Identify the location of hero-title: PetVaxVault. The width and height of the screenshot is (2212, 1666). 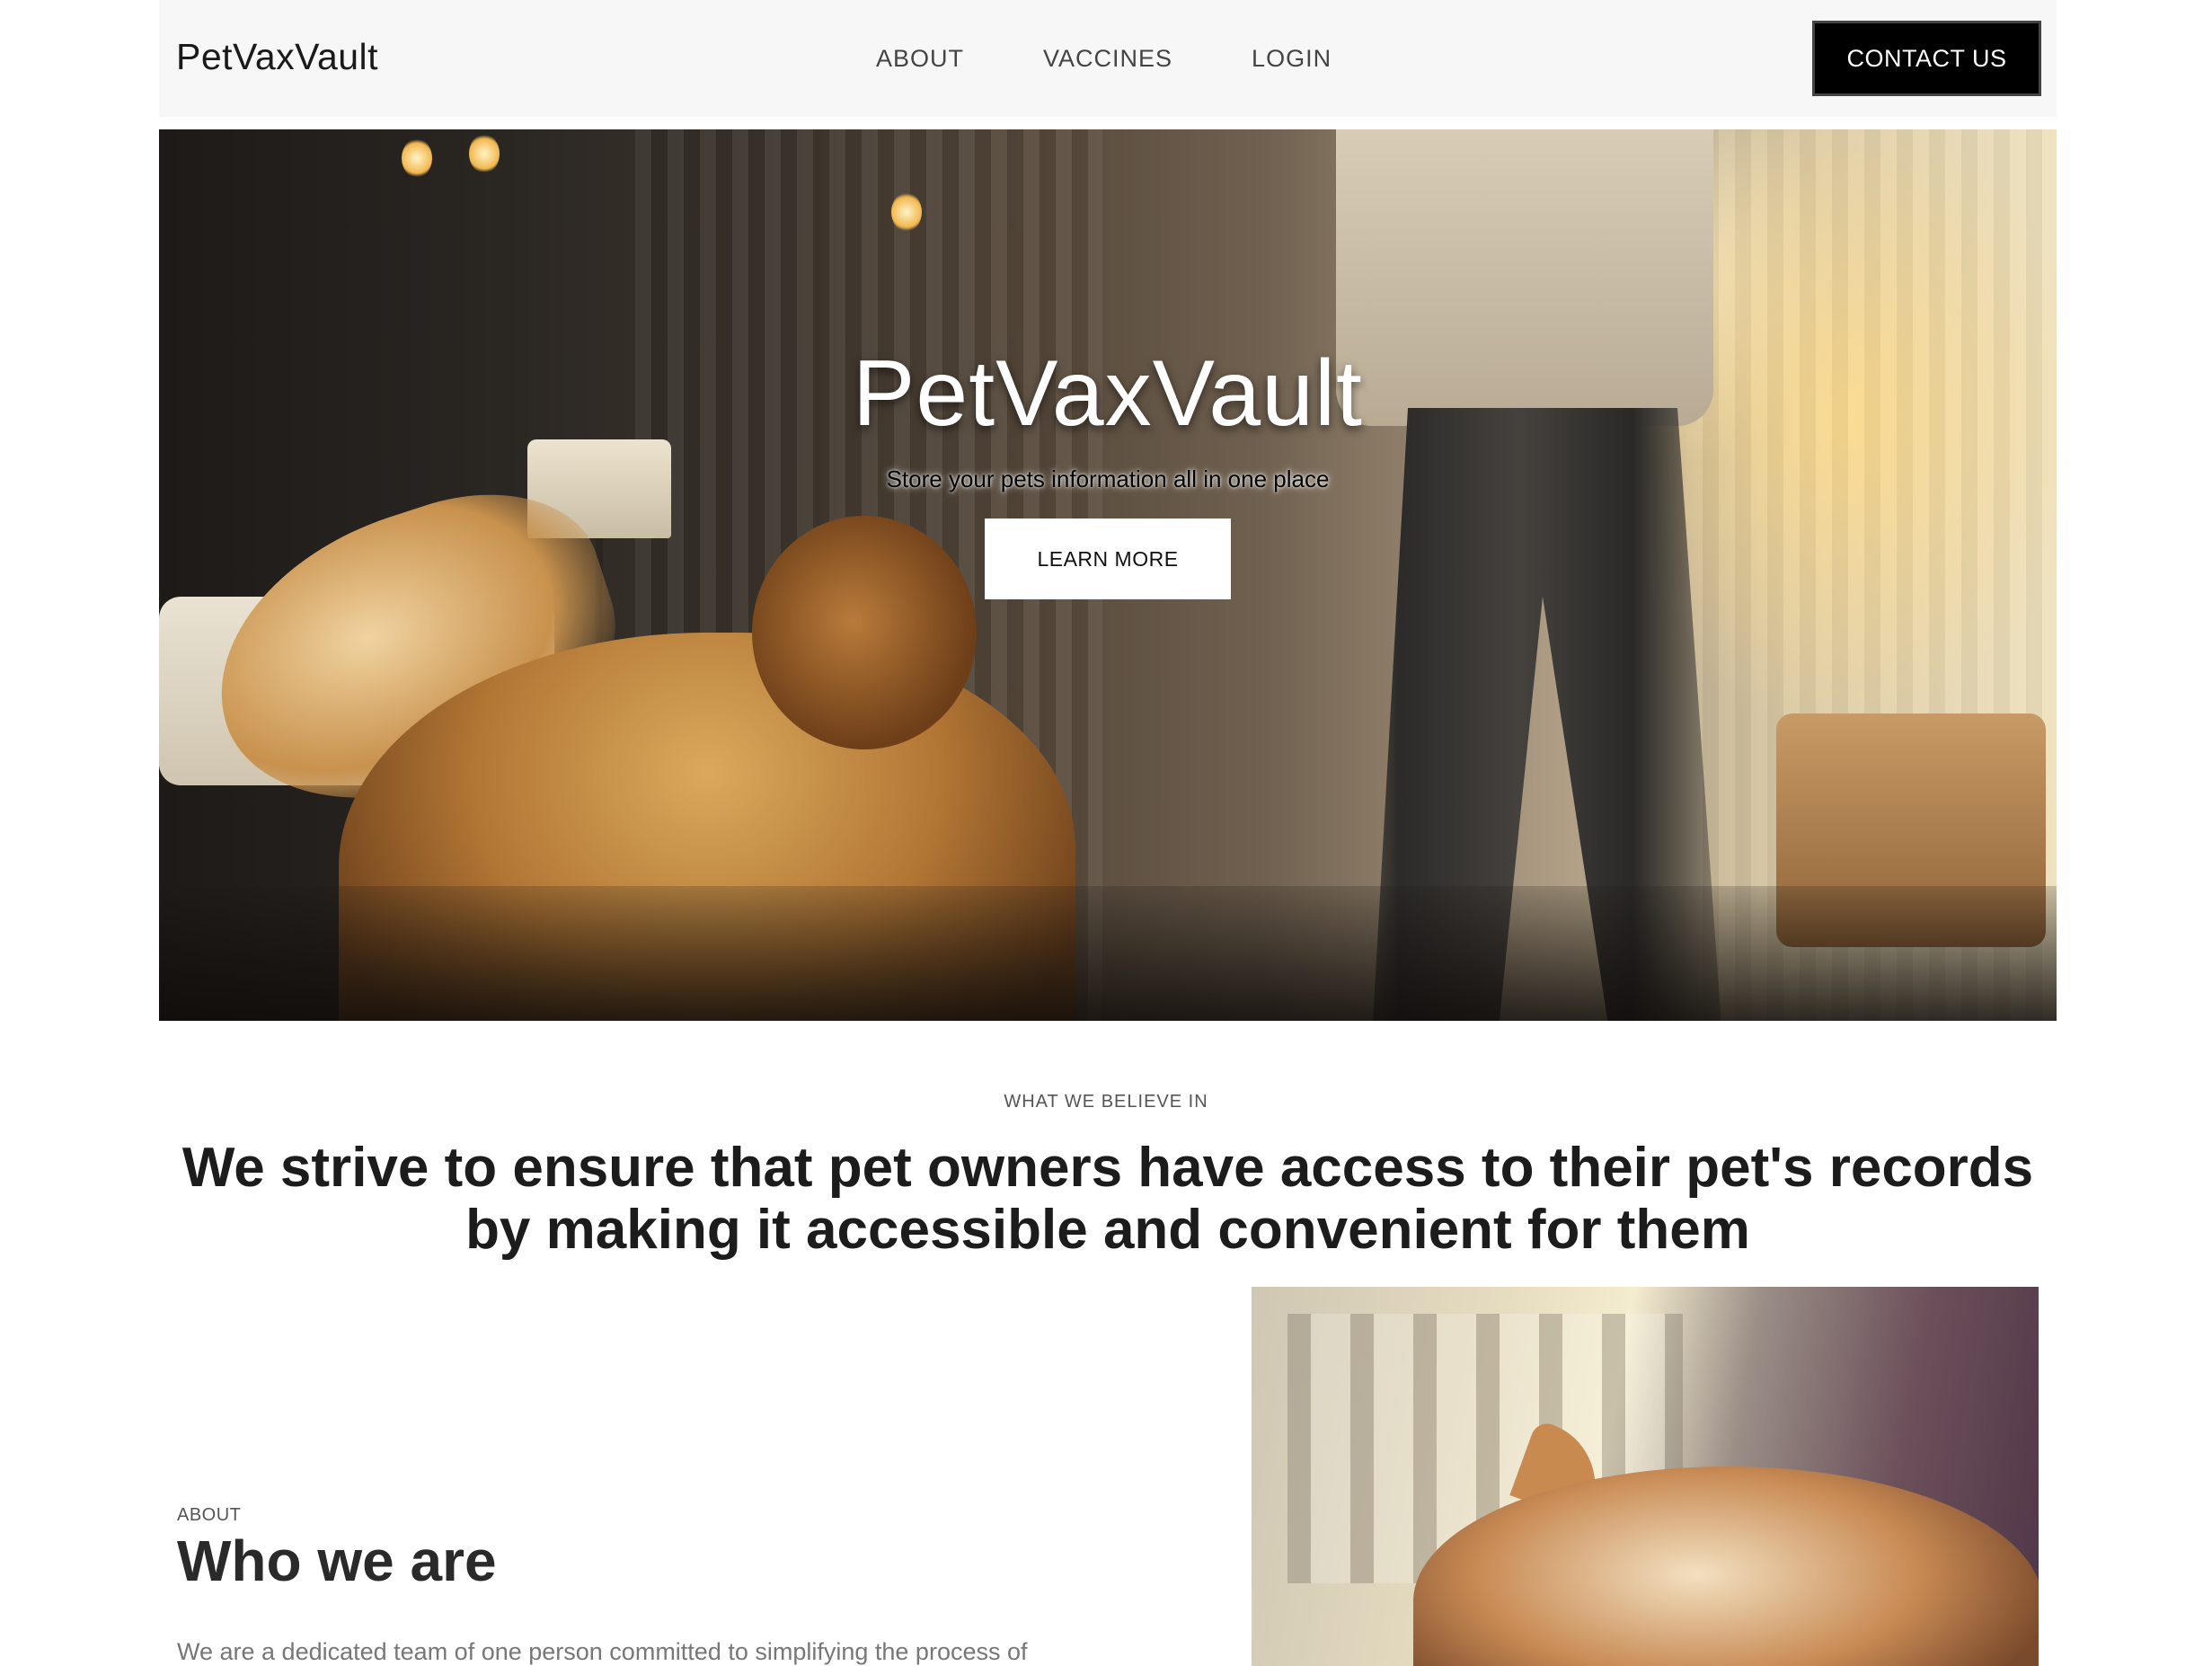
(1108, 393).